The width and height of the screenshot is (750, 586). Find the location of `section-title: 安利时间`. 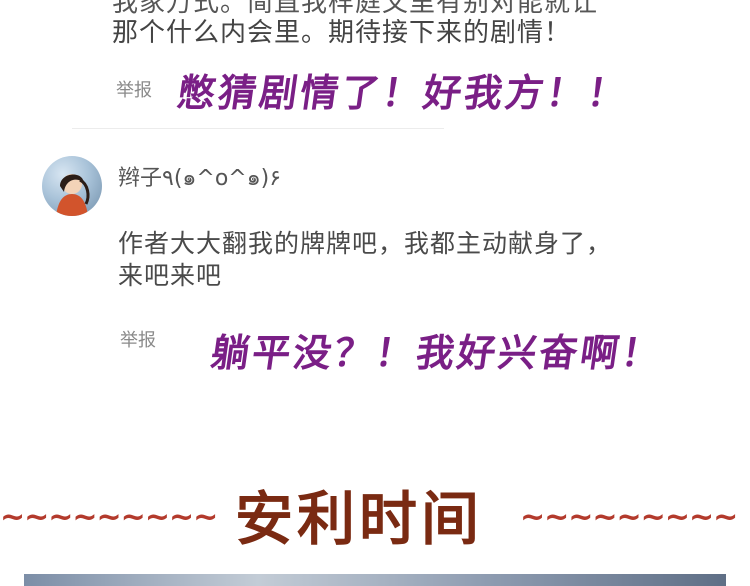

section-title: 安利时间 is located at coordinates (359, 519).